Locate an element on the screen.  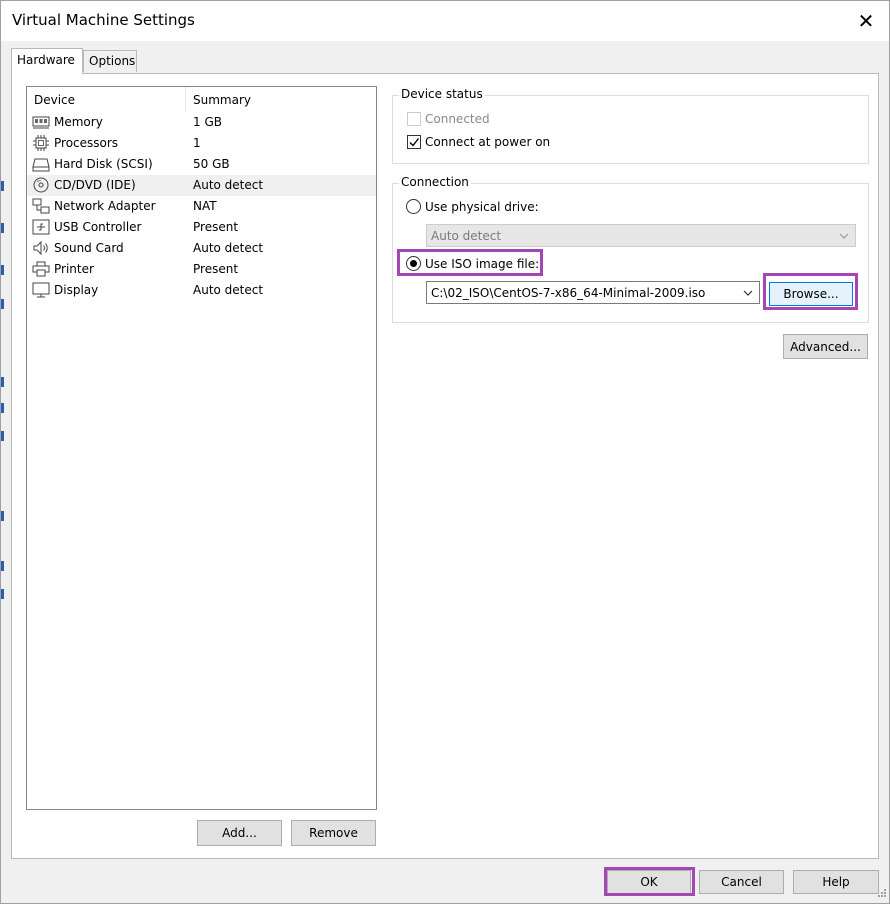
close-icon: ✕ is located at coordinates (866, 21).